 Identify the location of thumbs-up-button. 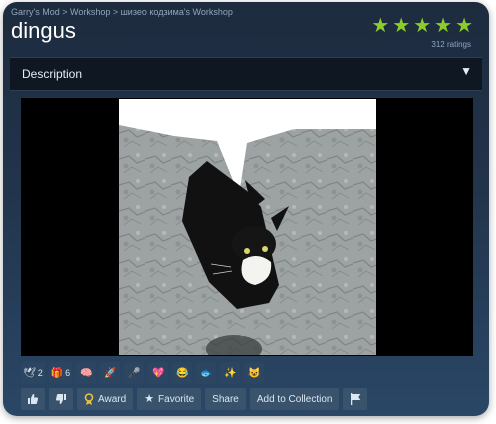
(33, 399).